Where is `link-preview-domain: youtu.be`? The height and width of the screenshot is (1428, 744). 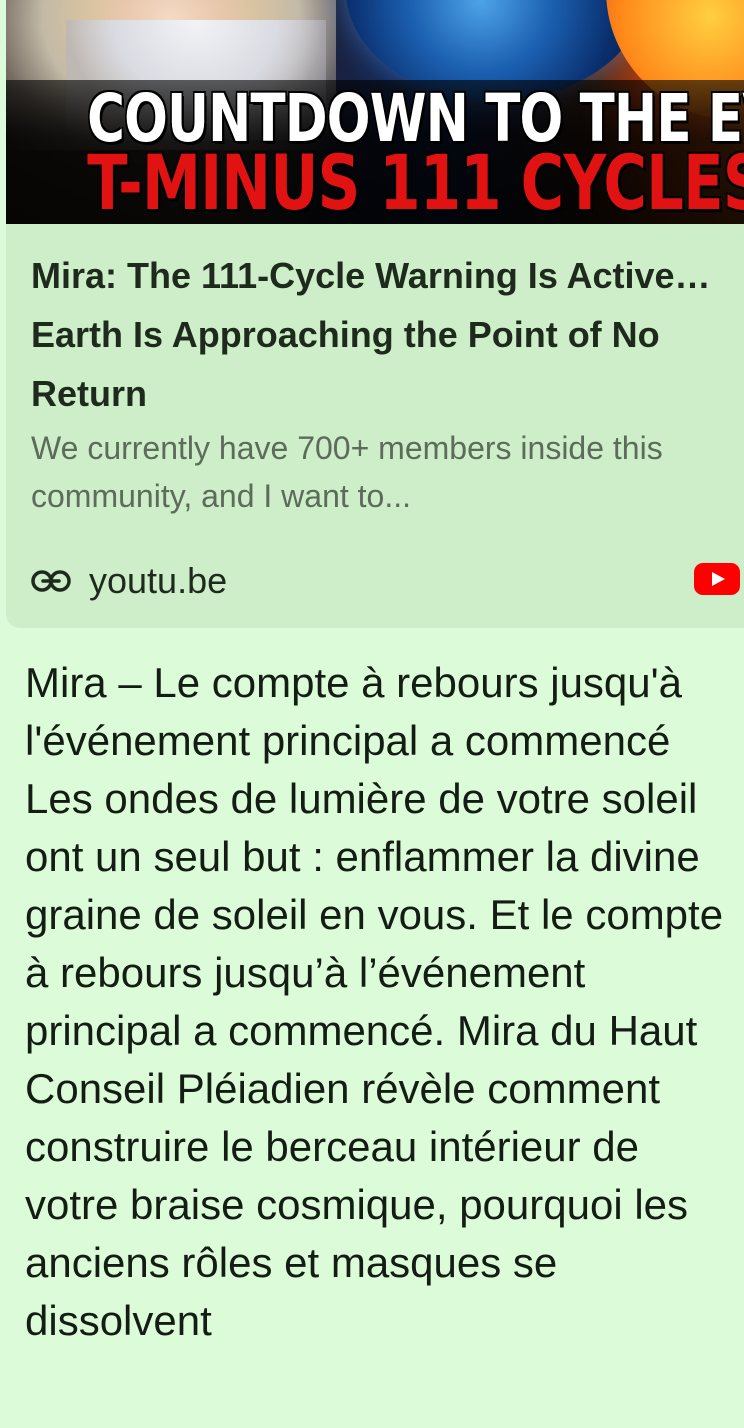 link-preview-domain: youtu.be is located at coordinates (158, 581).